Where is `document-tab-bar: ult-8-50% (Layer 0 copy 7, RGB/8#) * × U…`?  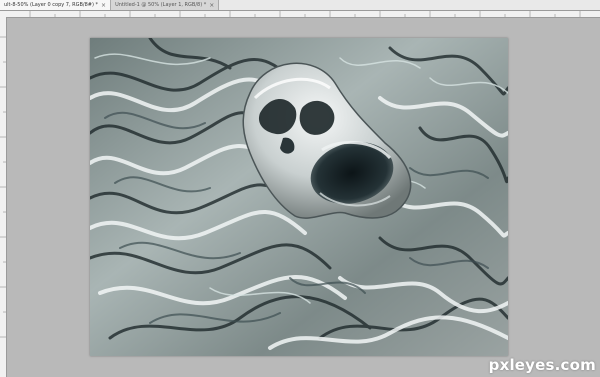
document-tab-bar: ult-8-50% (Layer 0 copy 7, RGB/8#) * × U… is located at coordinates (300, 5).